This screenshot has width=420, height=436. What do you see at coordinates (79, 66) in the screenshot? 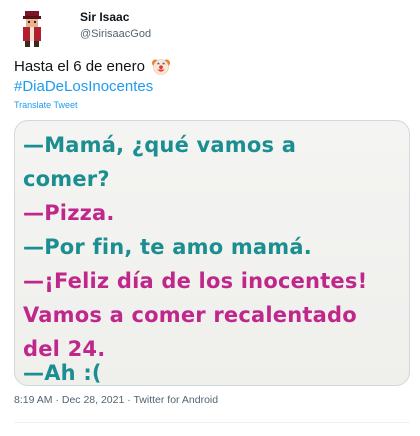
I see `tweet-text-content: Hasta el 6 de enero` at bounding box center [79, 66].